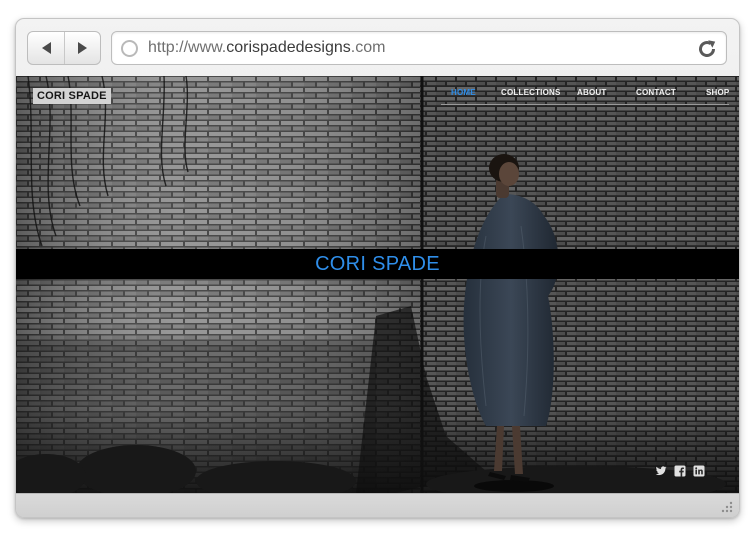  I want to click on nav-shop: SHOP, so click(717, 93).